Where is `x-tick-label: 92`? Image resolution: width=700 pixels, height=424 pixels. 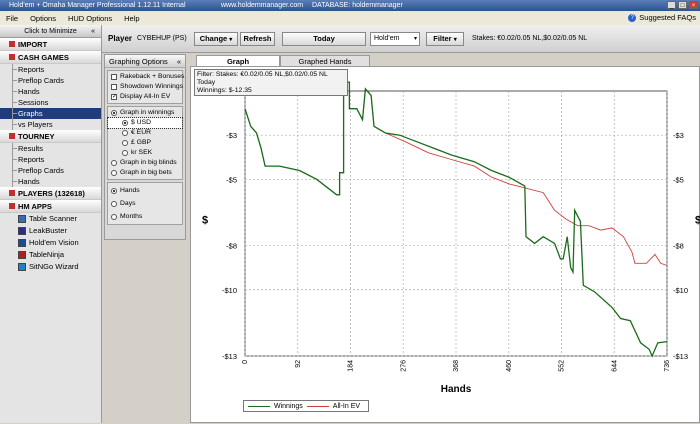 x-tick-label: 92 is located at coordinates (298, 364).